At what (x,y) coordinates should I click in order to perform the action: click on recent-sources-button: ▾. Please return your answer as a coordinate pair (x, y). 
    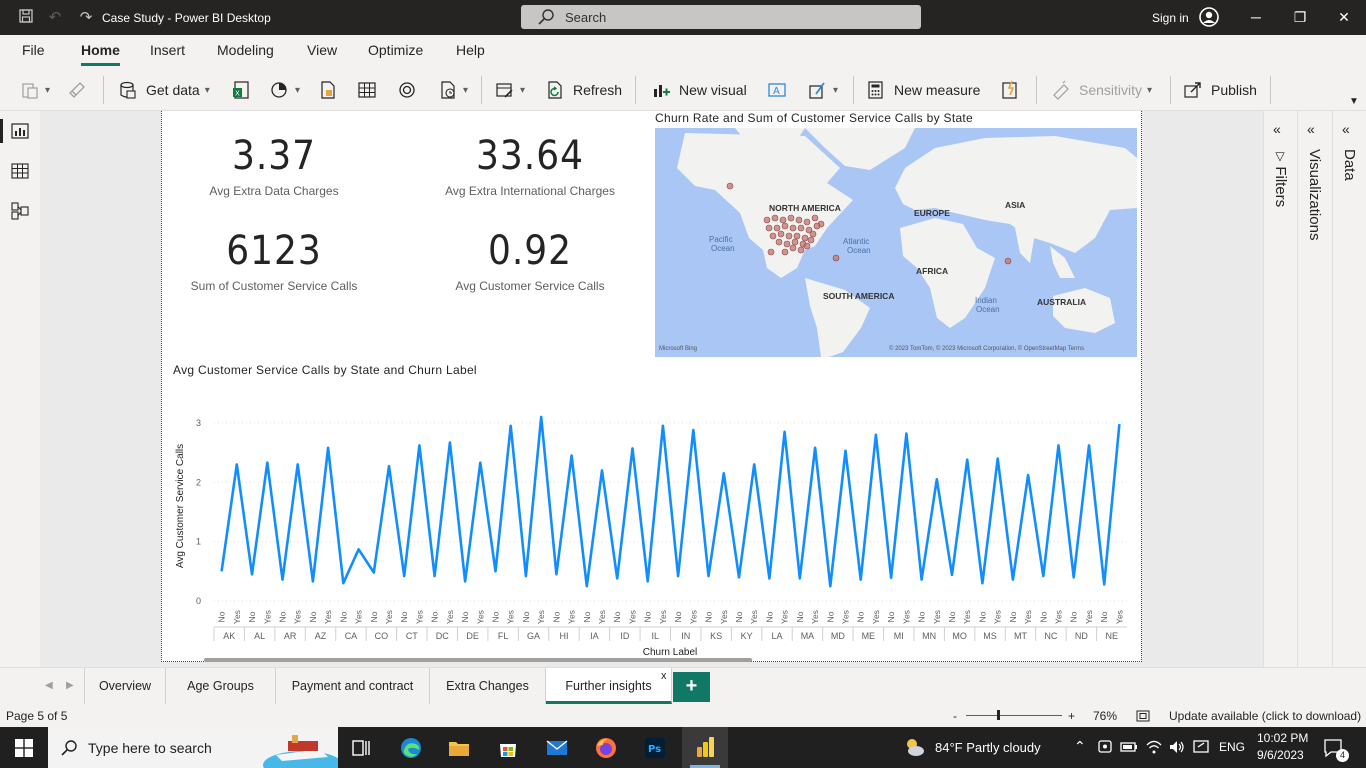
    Looking at the image, I should click on (453, 90).